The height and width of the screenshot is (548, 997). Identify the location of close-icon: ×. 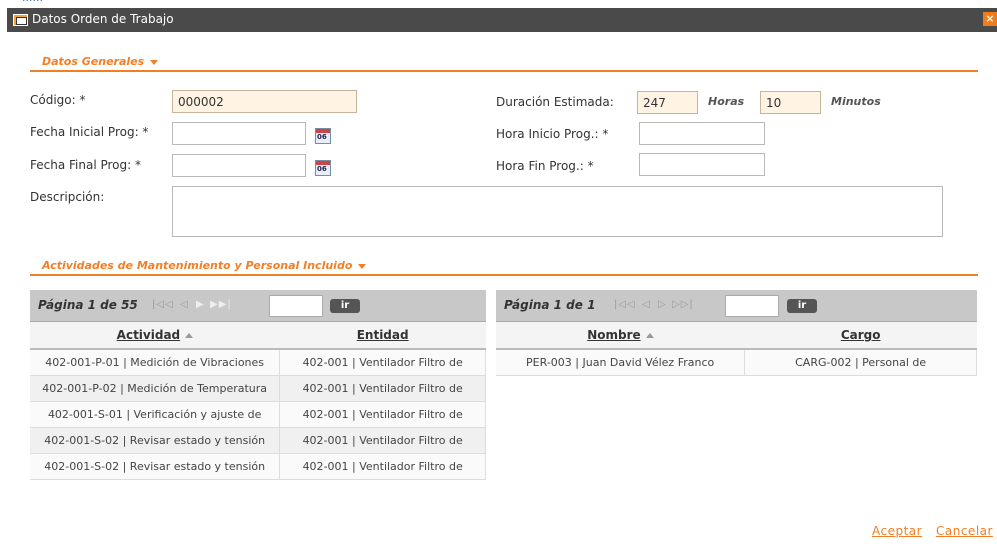
(990, 19).